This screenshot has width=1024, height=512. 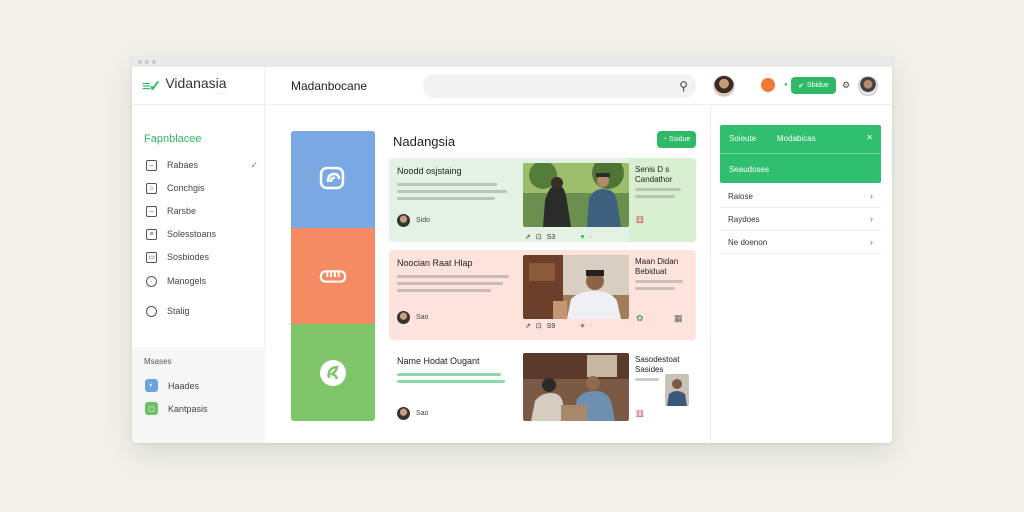 What do you see at coordinates (202, 211) in the screenshot?
I see `sidebar-item-rarsbe: – Rarsbe` at bounding box center [202, 211].